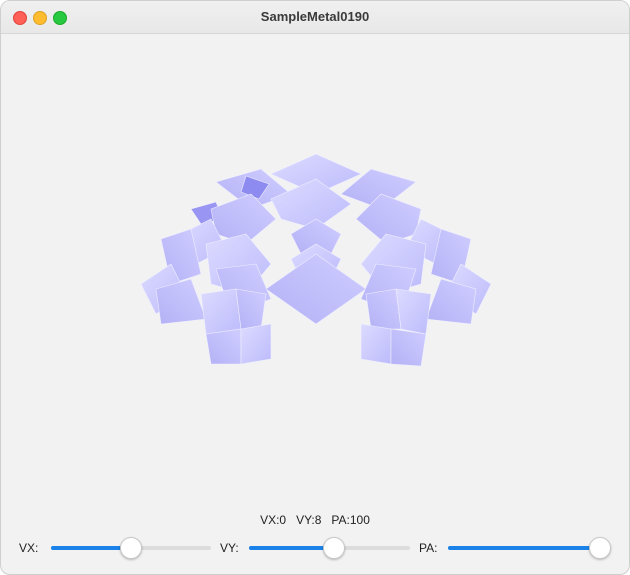 This screenshot has height=575, width=630. I want to click on vx-slider, so click(131, 548).